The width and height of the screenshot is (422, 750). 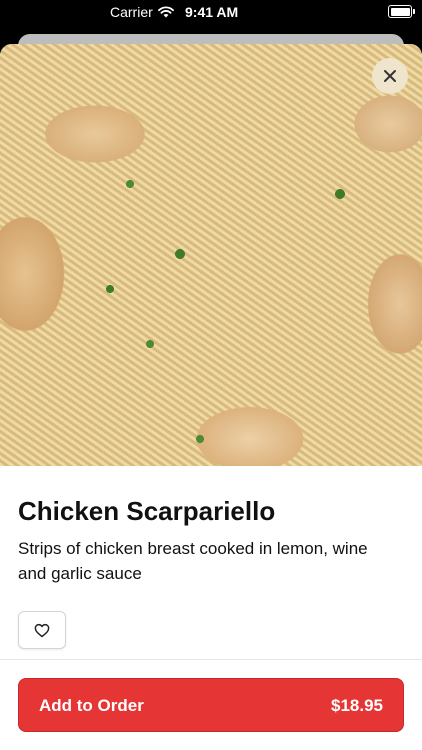 What do you see at coordinates (166, 13) in the screenshot?
I see `wifi-icon` at bounding box center [166, 13].